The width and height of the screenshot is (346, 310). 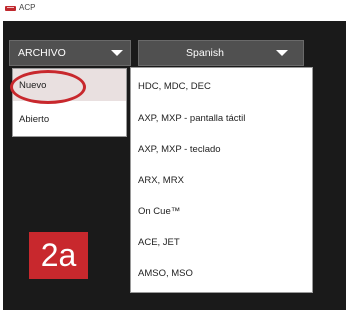 I want to click on submenu-item-label: HDC, MDC, DEC, so click(x=174, y=86).